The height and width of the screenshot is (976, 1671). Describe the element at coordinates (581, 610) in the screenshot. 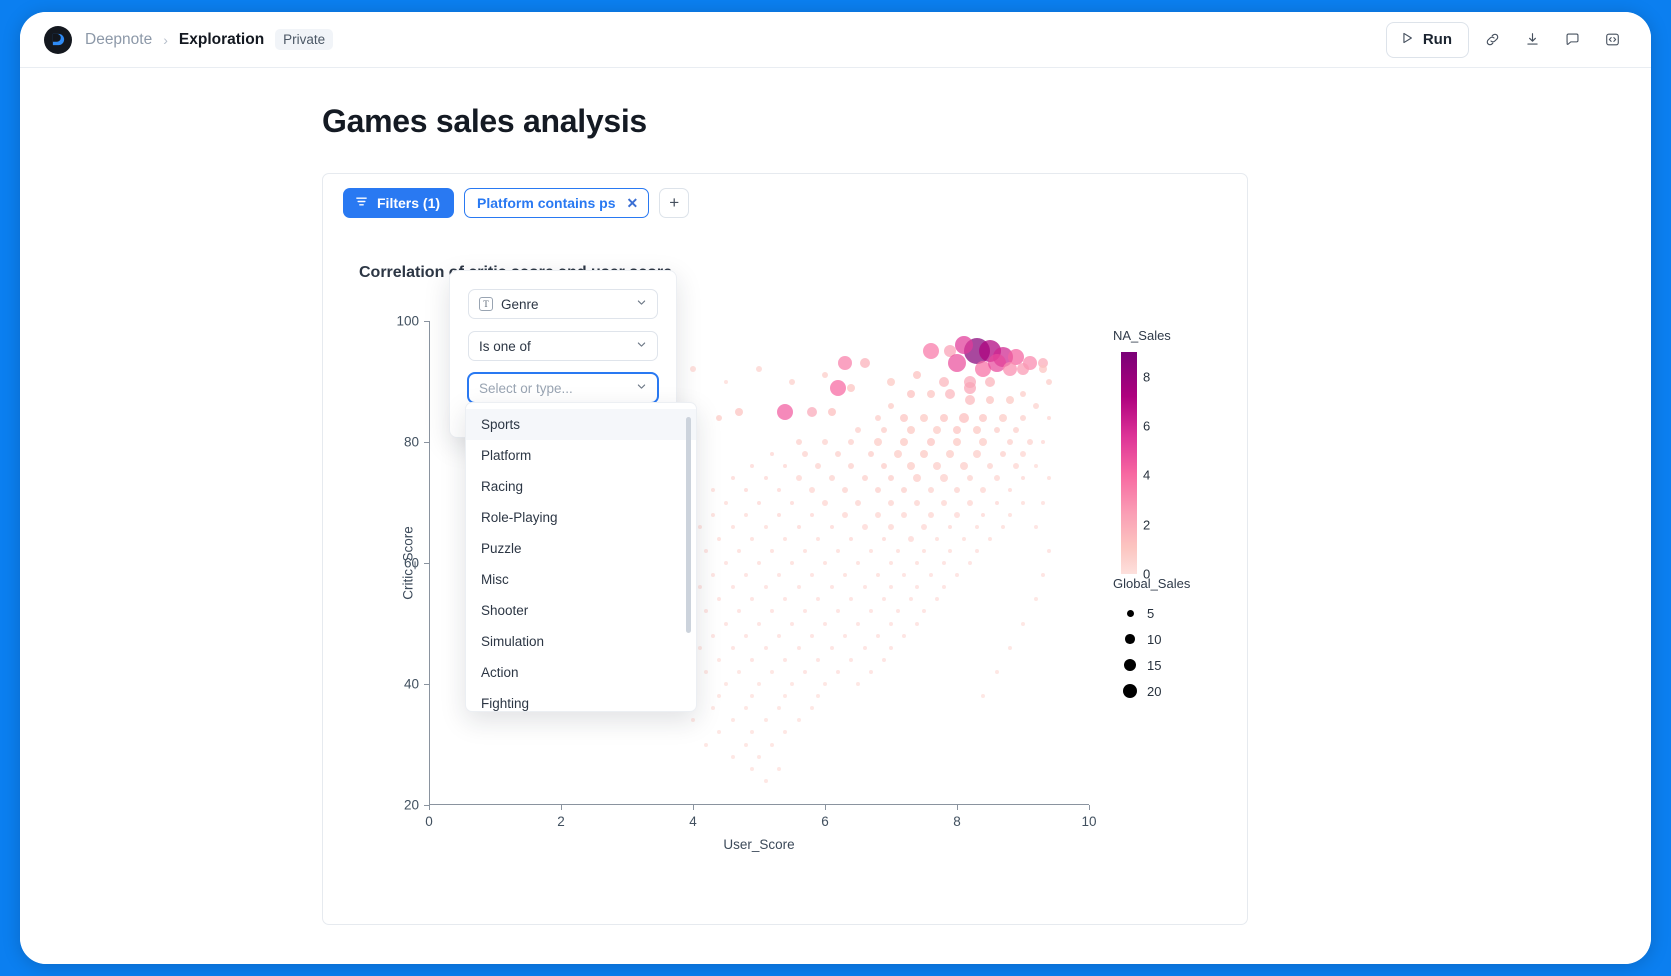

I see `filter-option-shooter: Shooter` at that location.